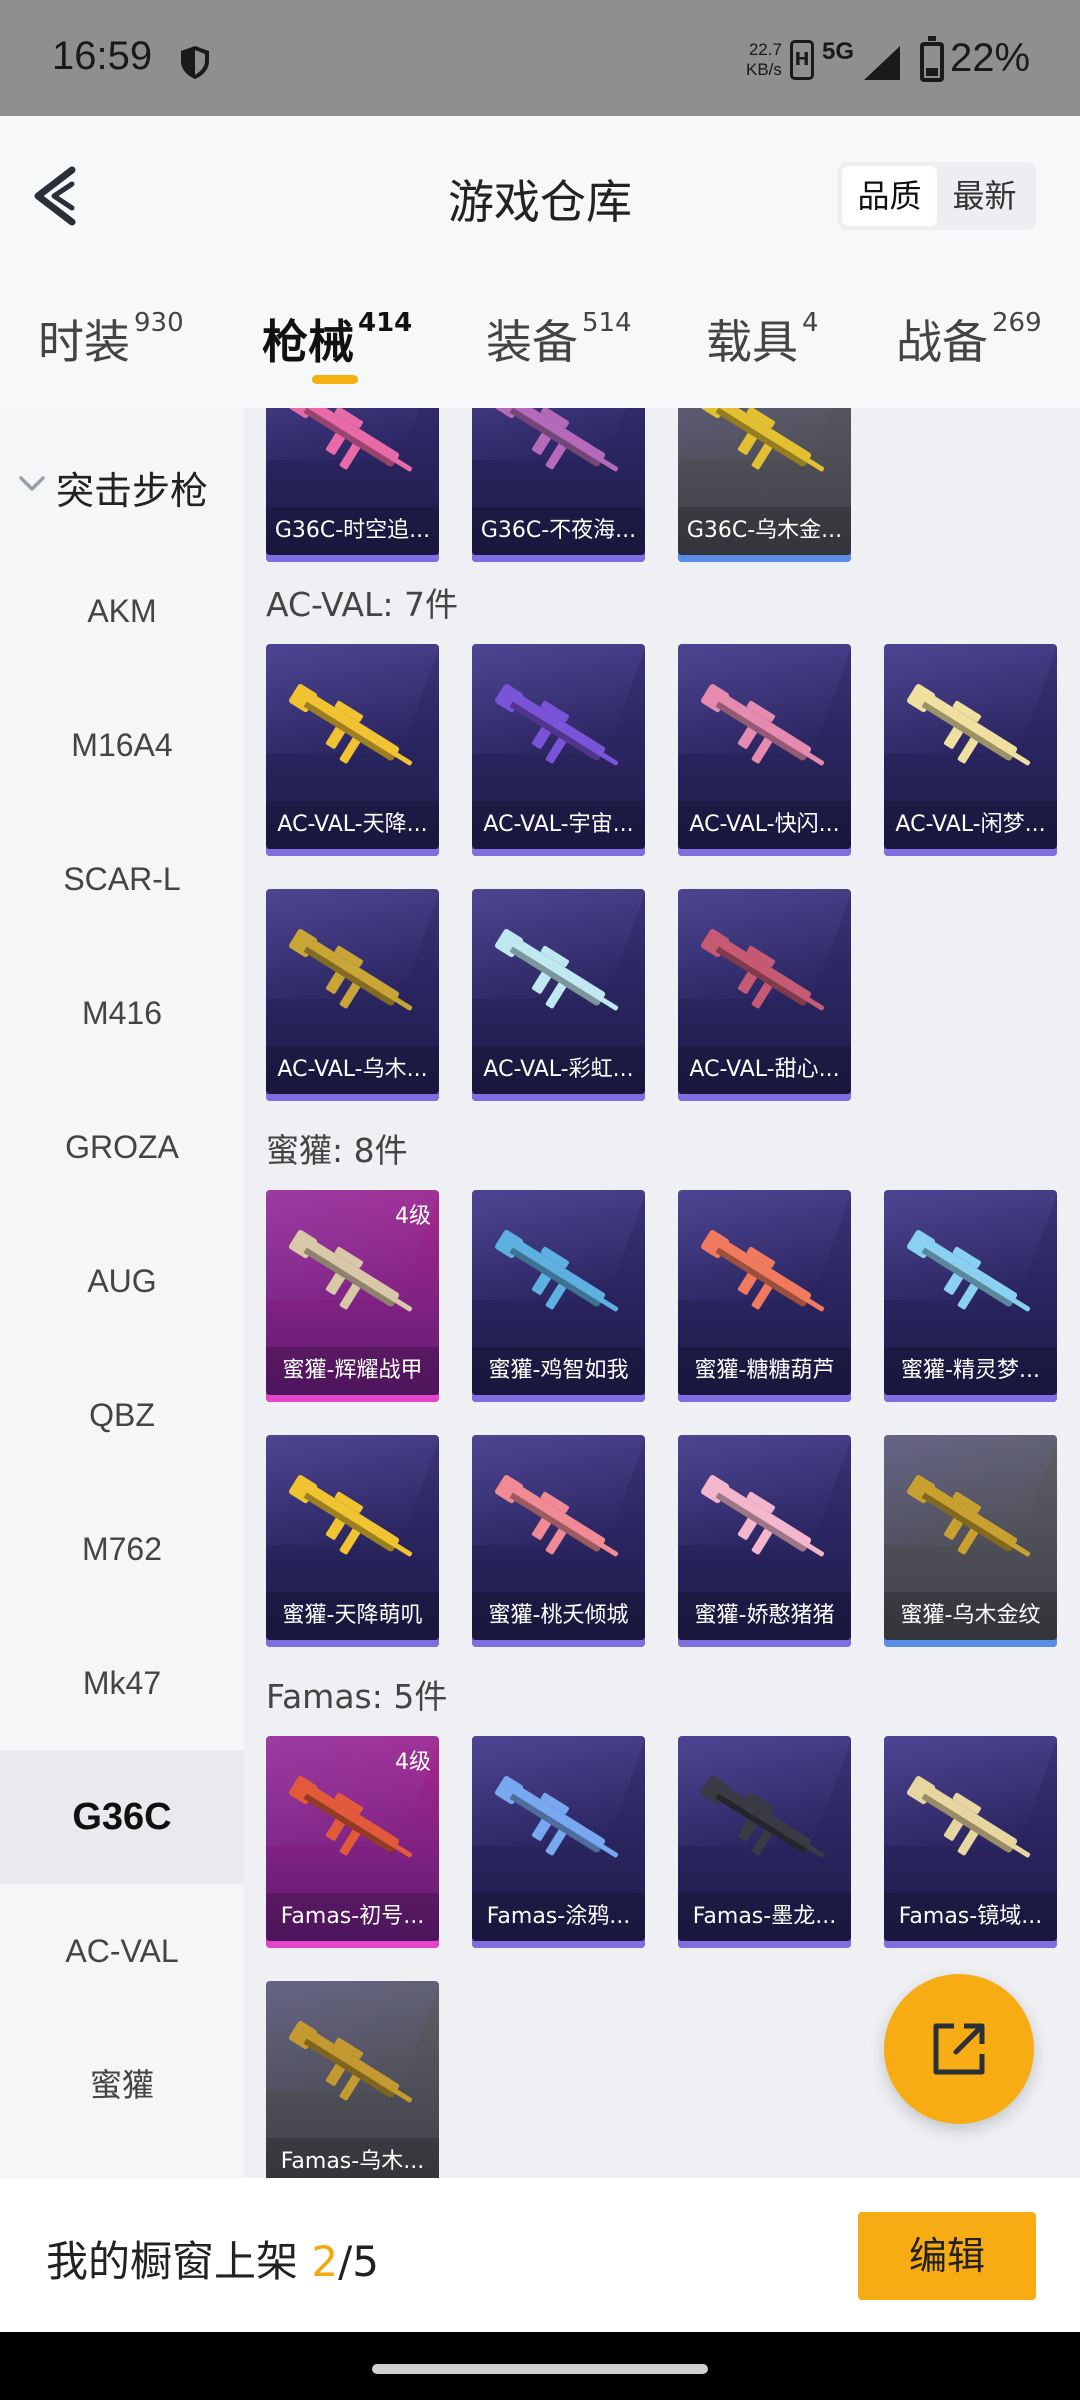 This screenshot has width=1080, height=2400. Describe the element at coordinates (122, 1013) in the screenshot. I see `sidebar-item-m416: M416` at that location.